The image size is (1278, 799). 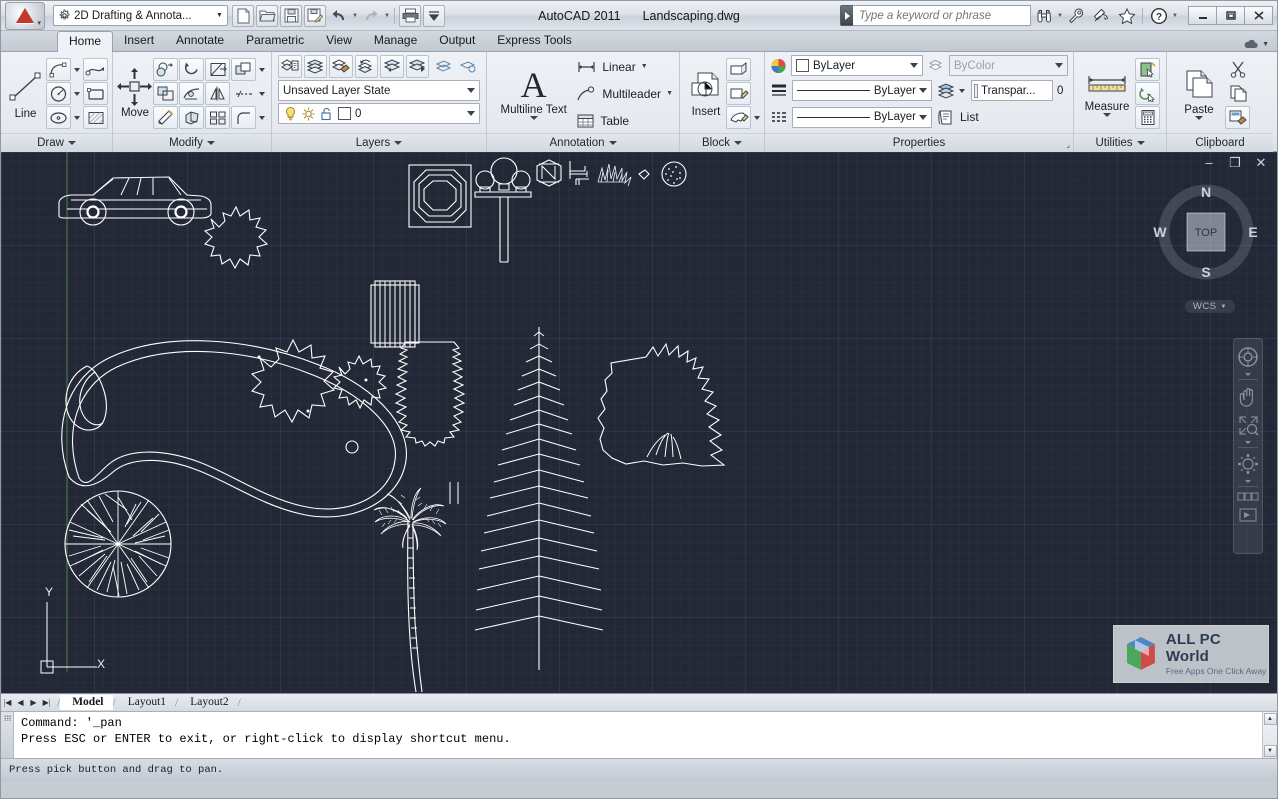 What do you see at coordinates (862, 117) in the screenshot?
I see `linetype-combo: ByLayer` at bounding box center [862, 117].